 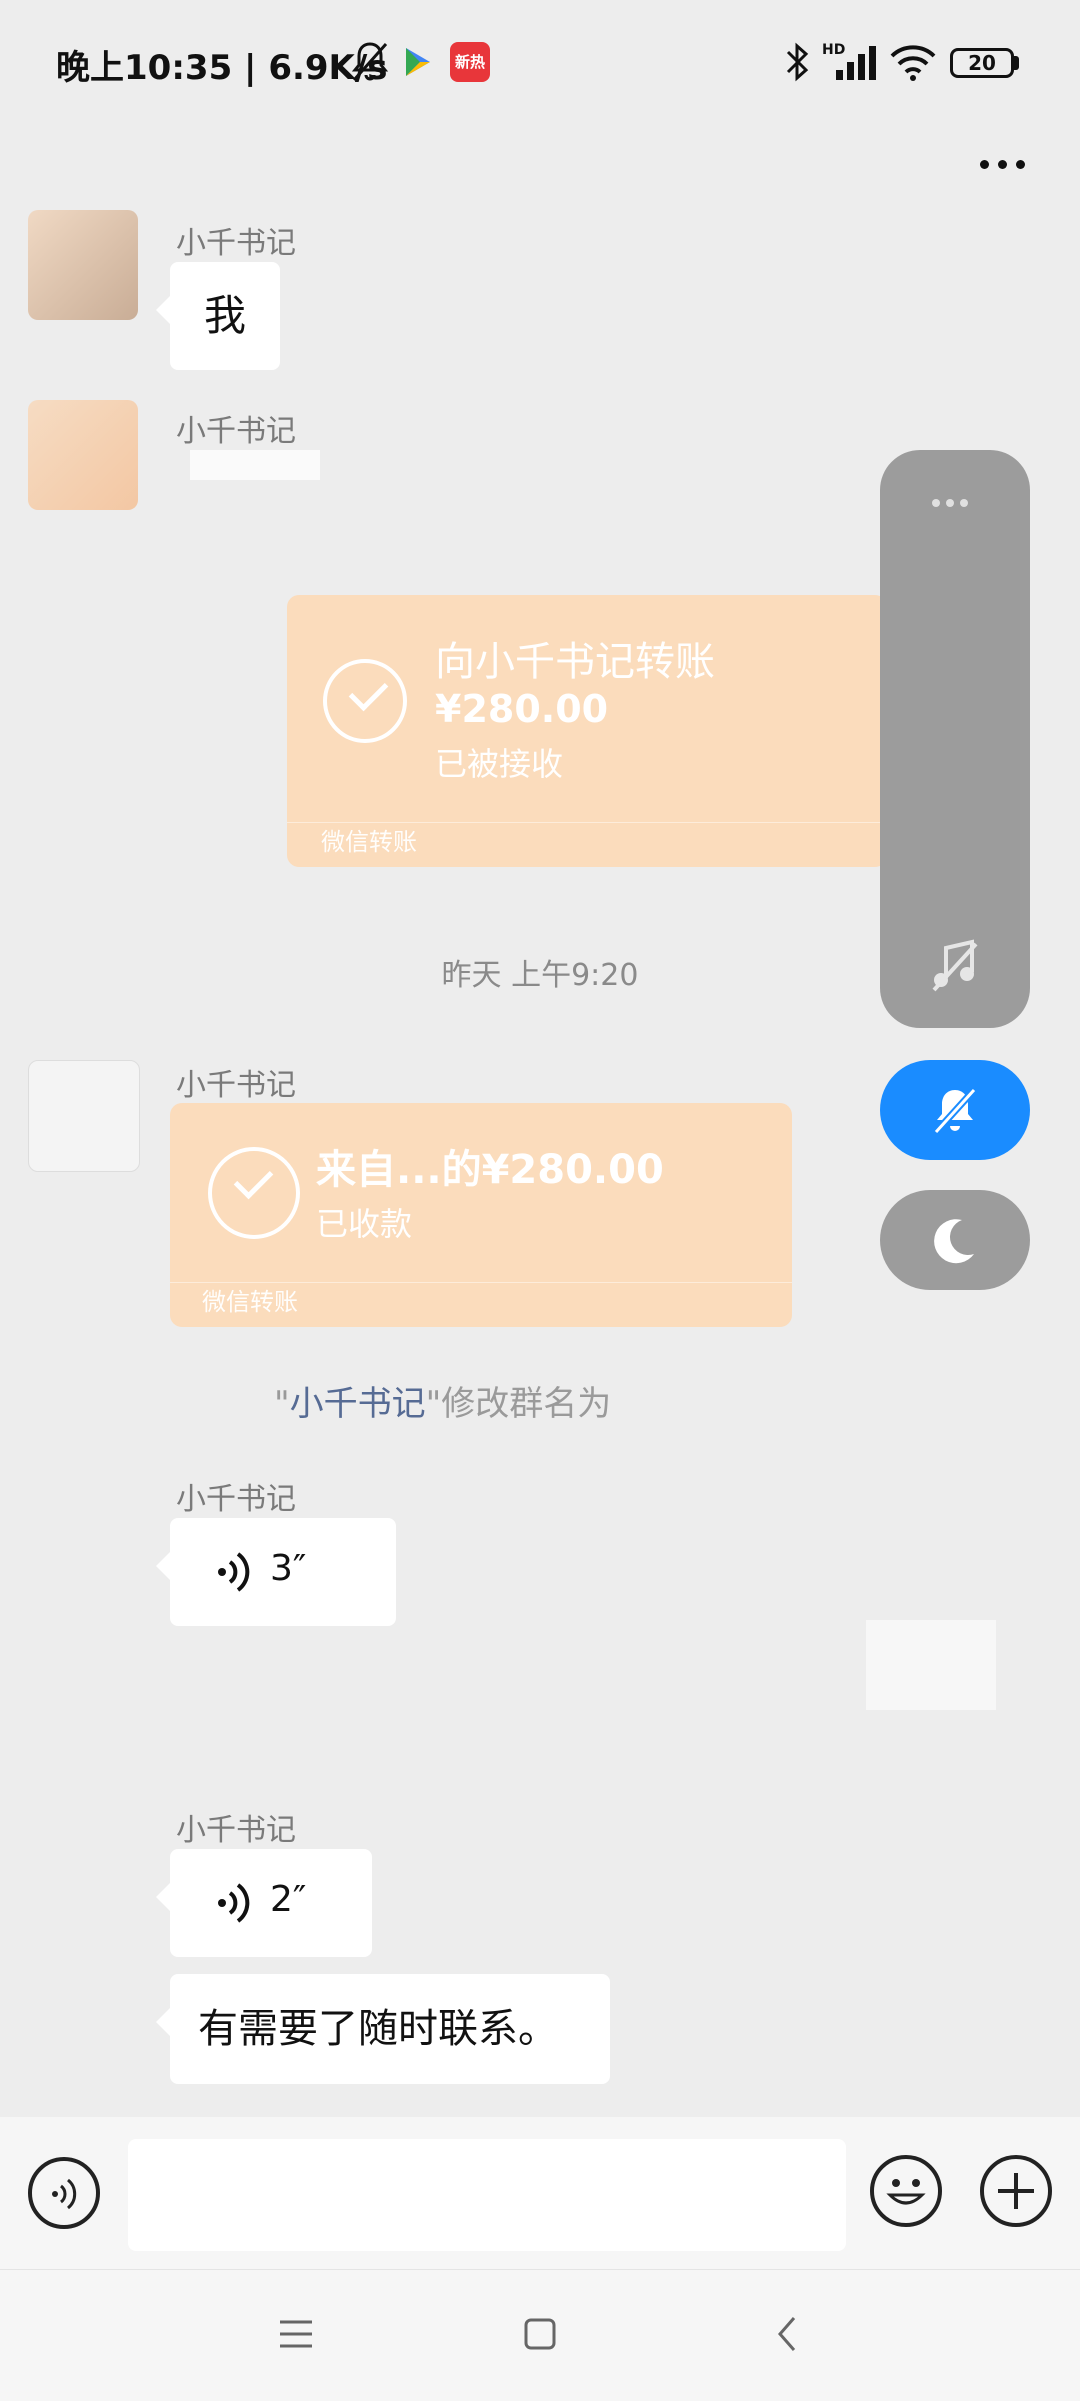 I want to click on voice-input-button, so click(x=64, y=2193).